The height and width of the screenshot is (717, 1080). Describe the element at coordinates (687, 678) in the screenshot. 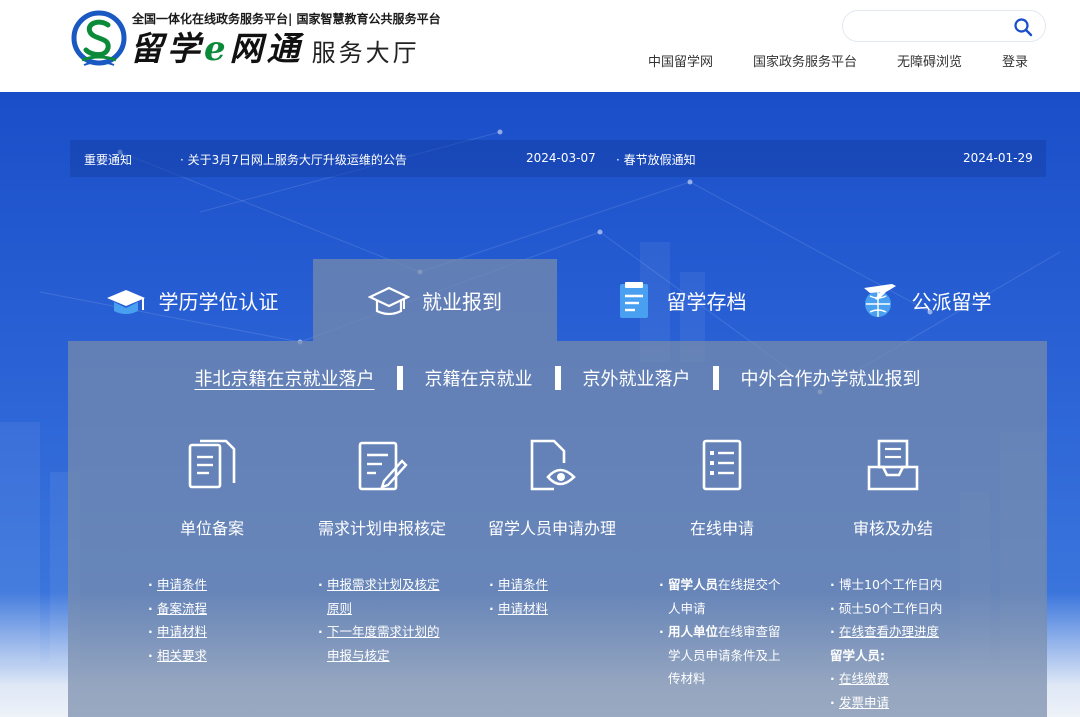

I see `note-text: 传材料` at that location.